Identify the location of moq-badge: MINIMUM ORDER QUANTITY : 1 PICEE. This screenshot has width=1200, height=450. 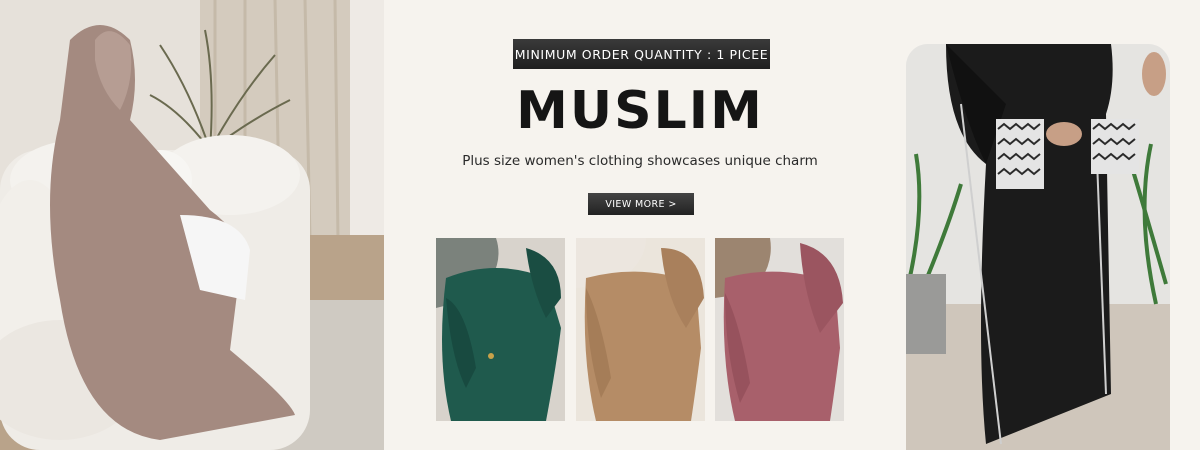
(641, 54).